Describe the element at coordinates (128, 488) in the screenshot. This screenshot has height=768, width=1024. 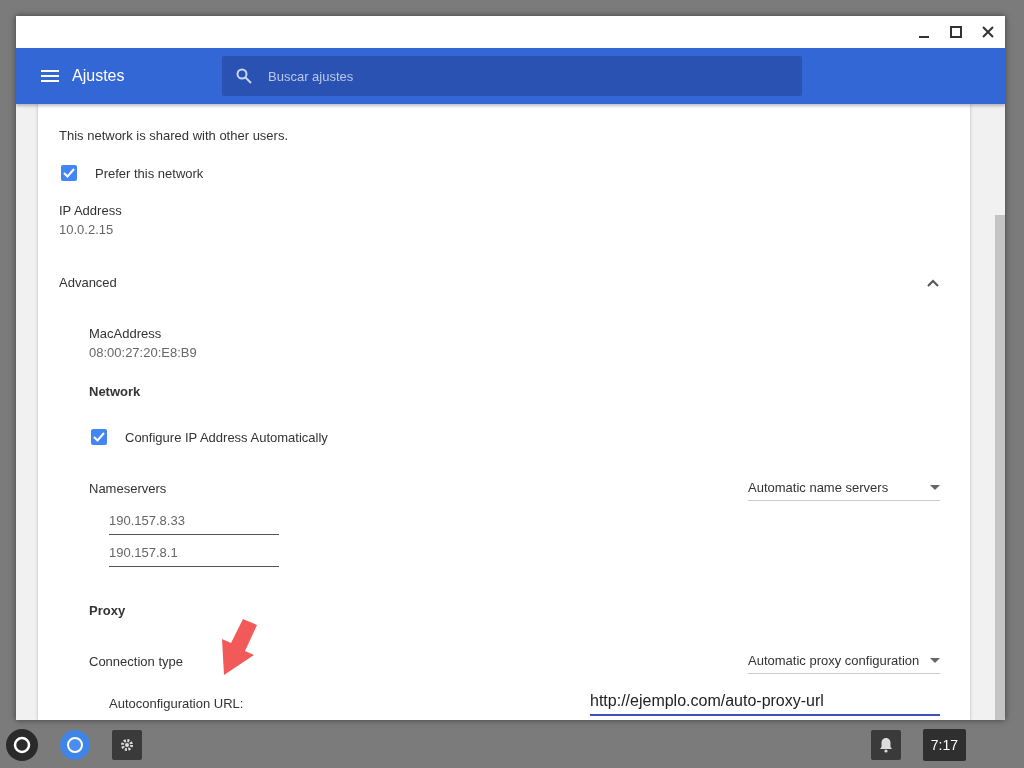
I see `setting-label: Nameservers` at that location.